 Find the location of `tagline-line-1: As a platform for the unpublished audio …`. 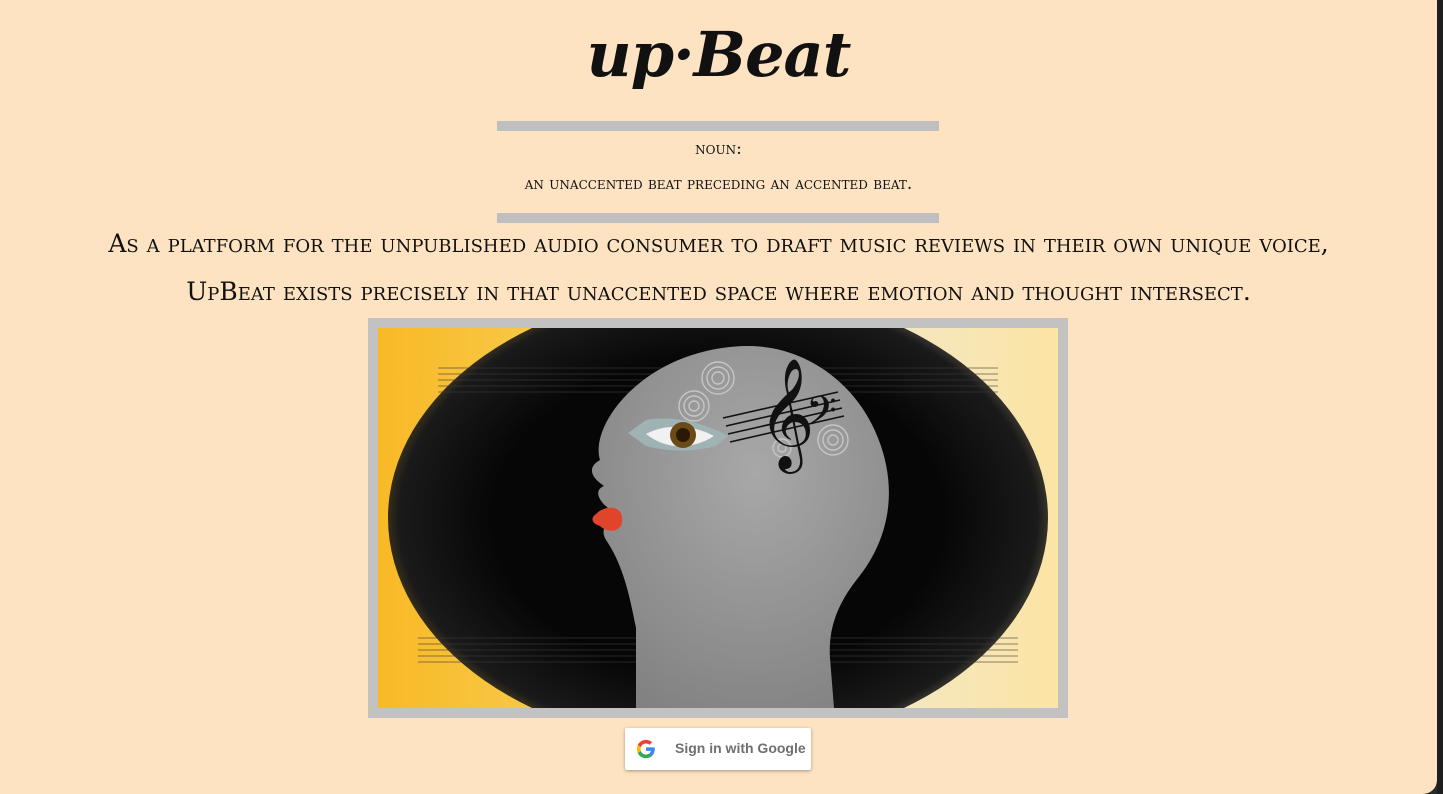

tagline-line-1: As a platform for the unpublished audio … is located at coordinates (718, 243).